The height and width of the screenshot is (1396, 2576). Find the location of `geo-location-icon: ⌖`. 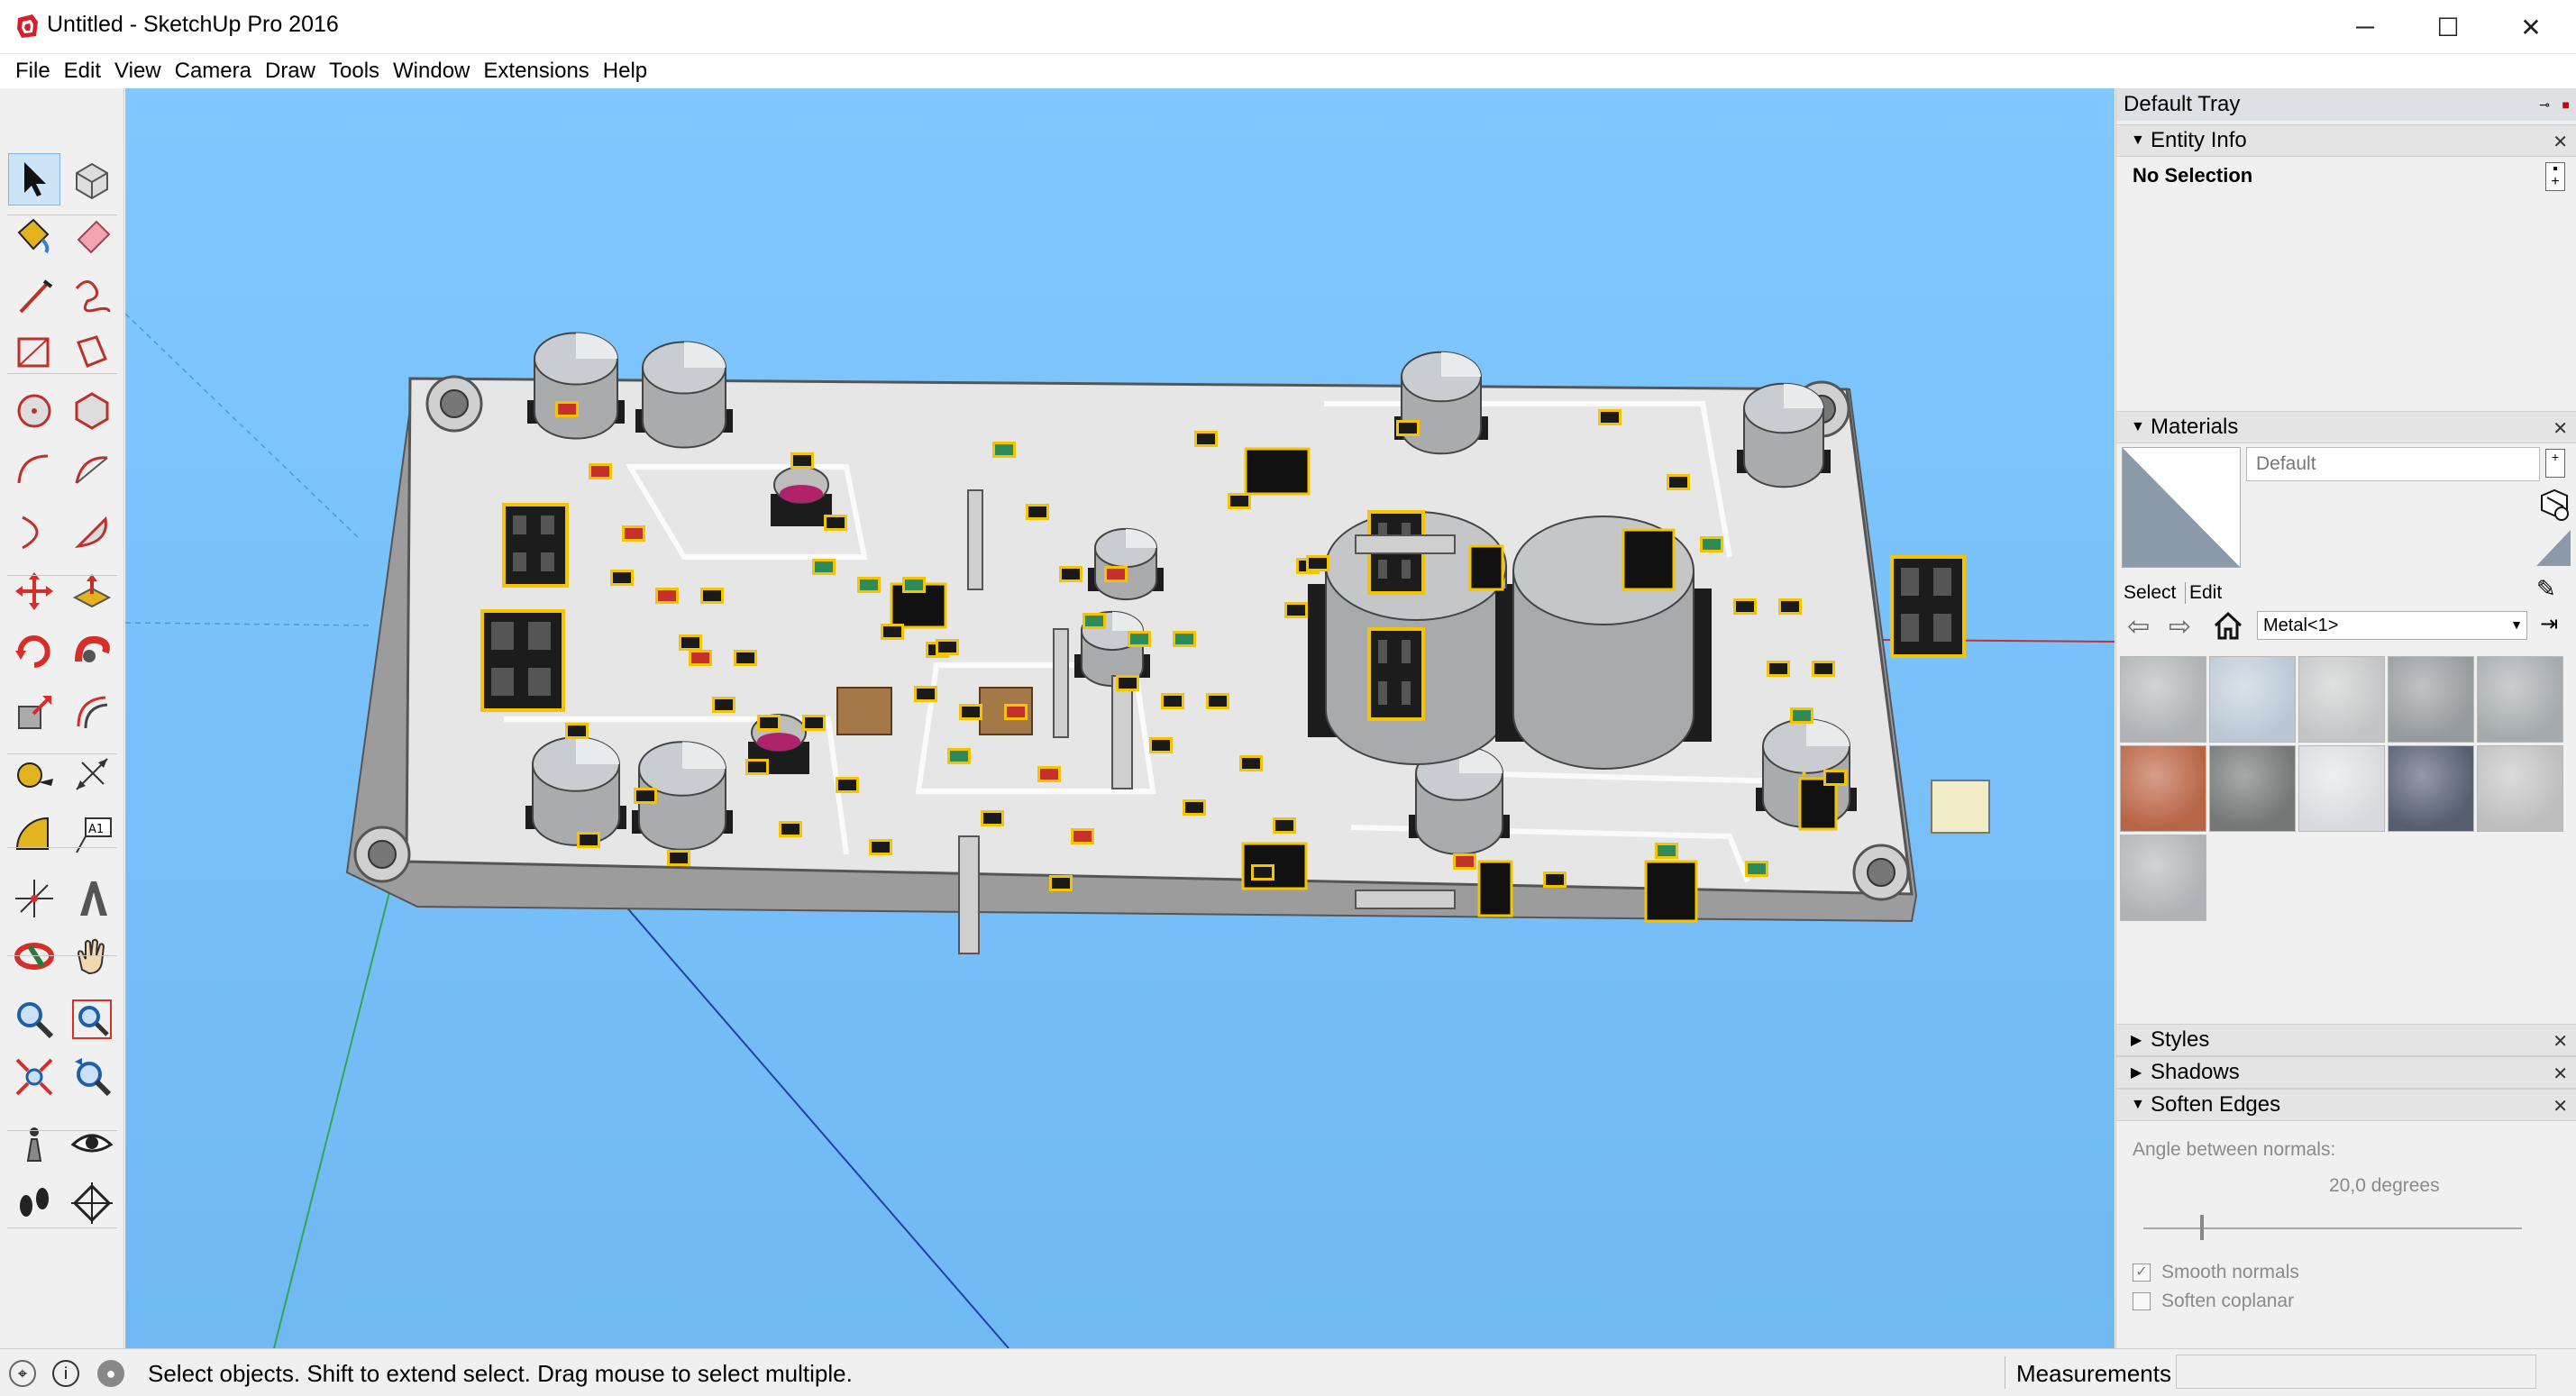

geo-location-icon: ⌖ is located at coordinates (22, 1374).